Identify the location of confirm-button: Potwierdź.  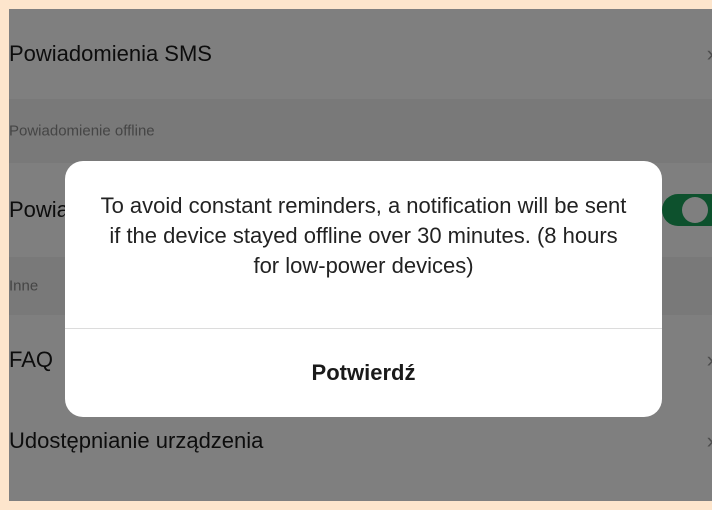
(363, 373).